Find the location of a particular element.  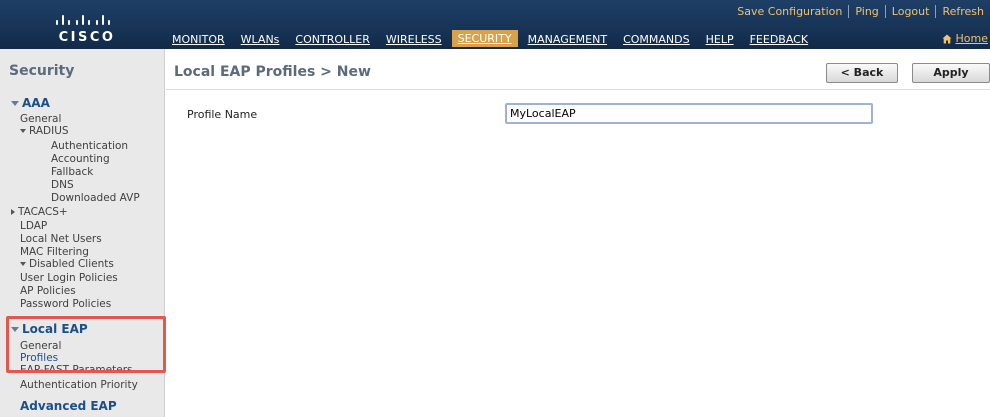

sidebar-item-fallback: Fallback is located at coordinates (72, 172).